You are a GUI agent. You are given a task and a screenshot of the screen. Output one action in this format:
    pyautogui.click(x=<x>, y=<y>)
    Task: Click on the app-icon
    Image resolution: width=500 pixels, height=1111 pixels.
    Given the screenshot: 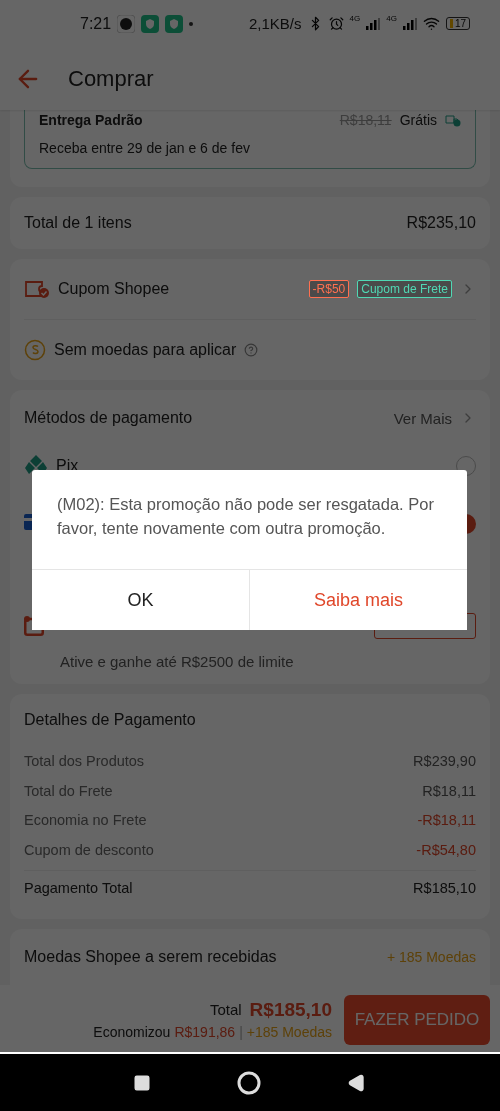 What is the action you would take?
    pyautogui.click(x=126, y=24)
    